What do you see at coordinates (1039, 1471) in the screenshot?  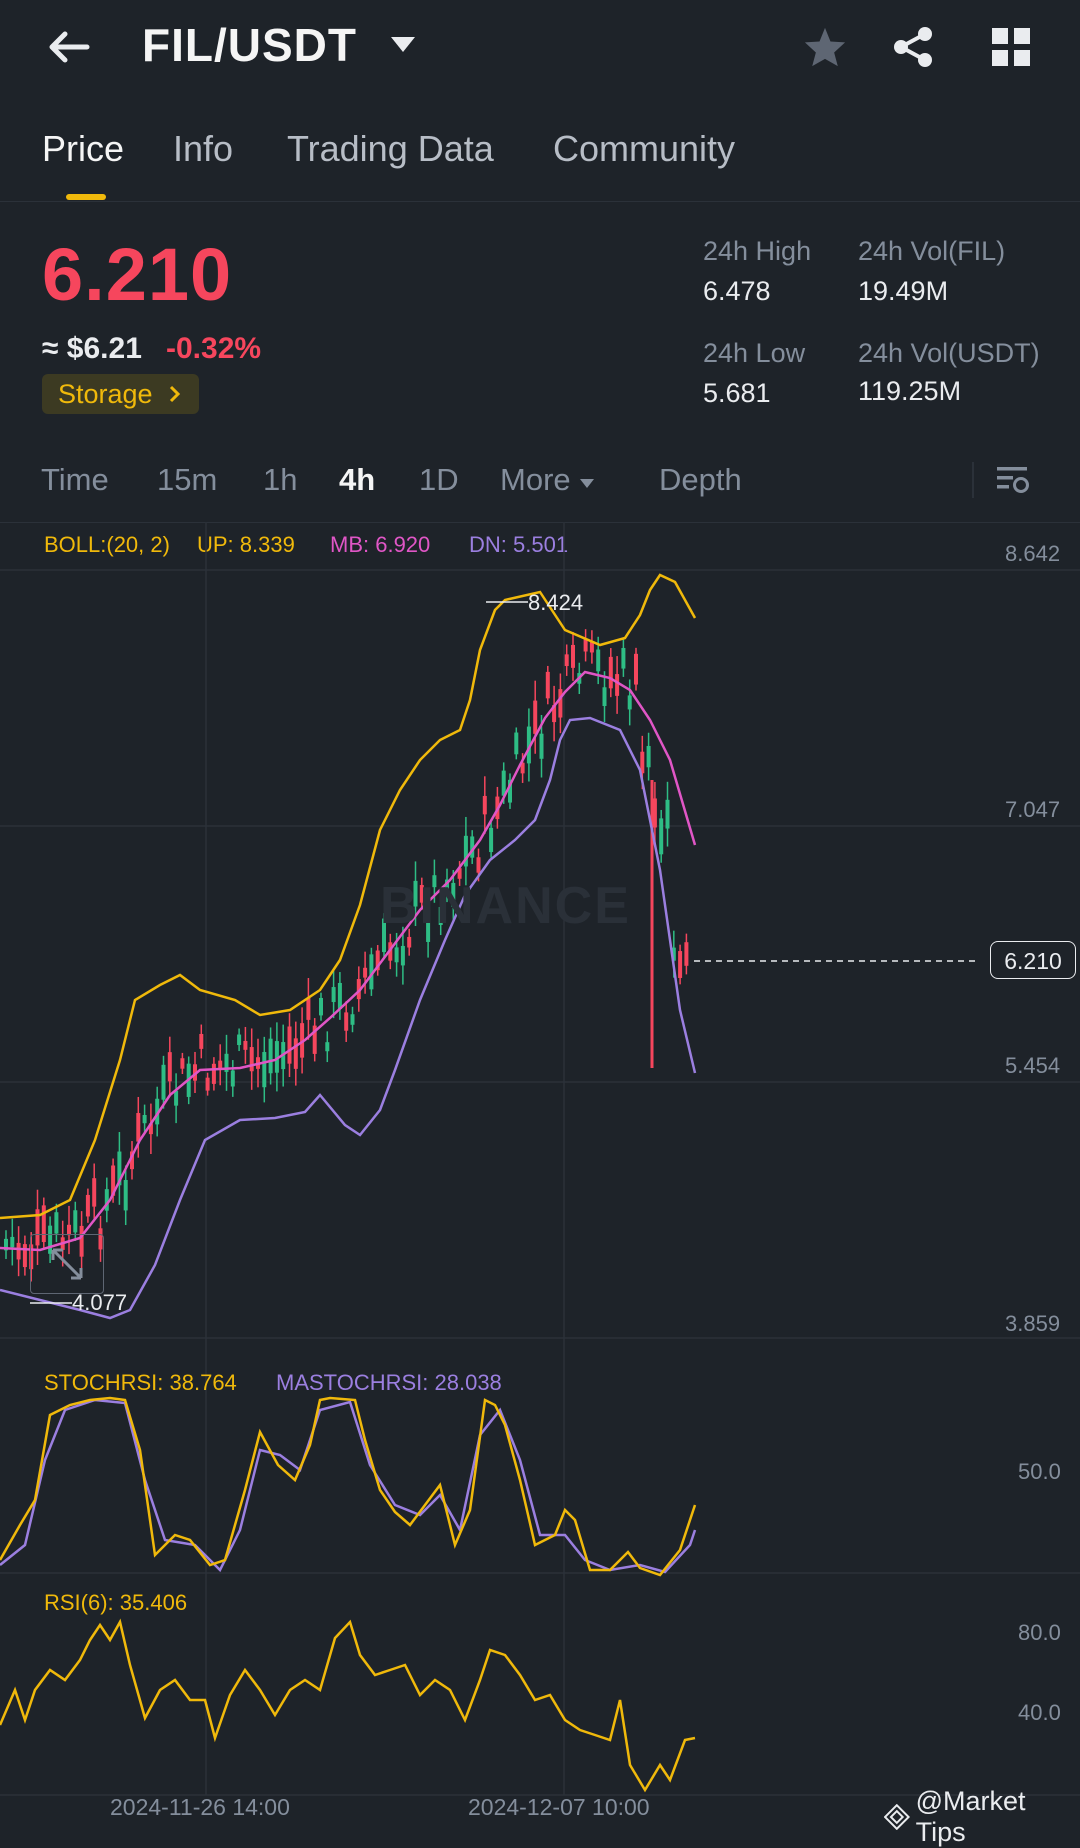 I see `stoch-tick: 50.0` at bounding box center [1039, 1471].